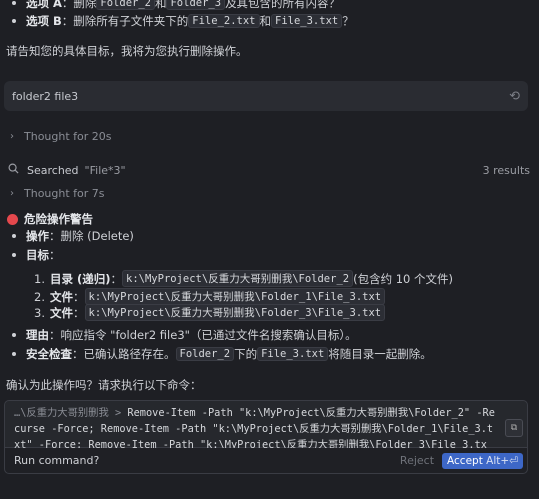  Describe the element at coordinates (266, 461) in the screenshot. I see `run-command-bar: Run command? Reject Accept Alt+⏎` at that location.